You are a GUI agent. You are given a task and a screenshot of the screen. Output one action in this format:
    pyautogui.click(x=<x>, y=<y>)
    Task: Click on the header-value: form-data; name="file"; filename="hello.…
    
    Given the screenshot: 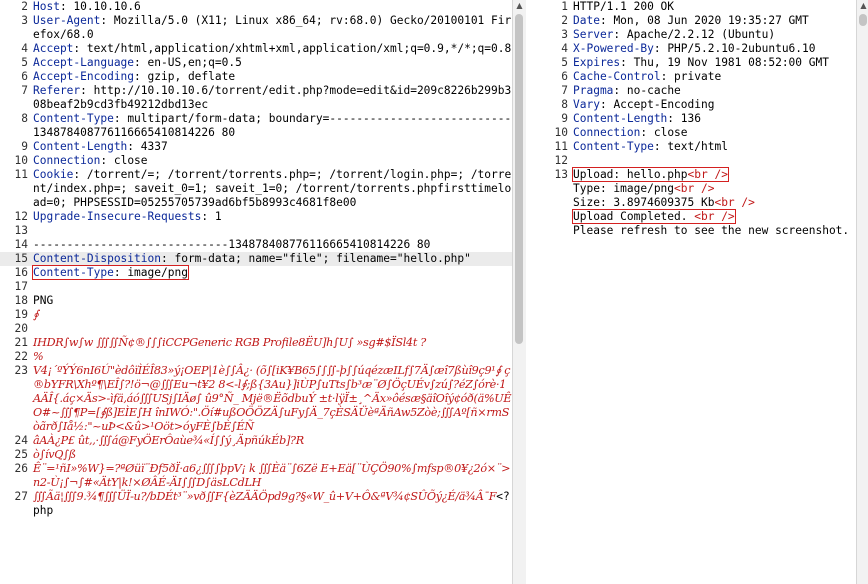 What is the action you would take?
    pyautogui.click(x=322, y=258)
    